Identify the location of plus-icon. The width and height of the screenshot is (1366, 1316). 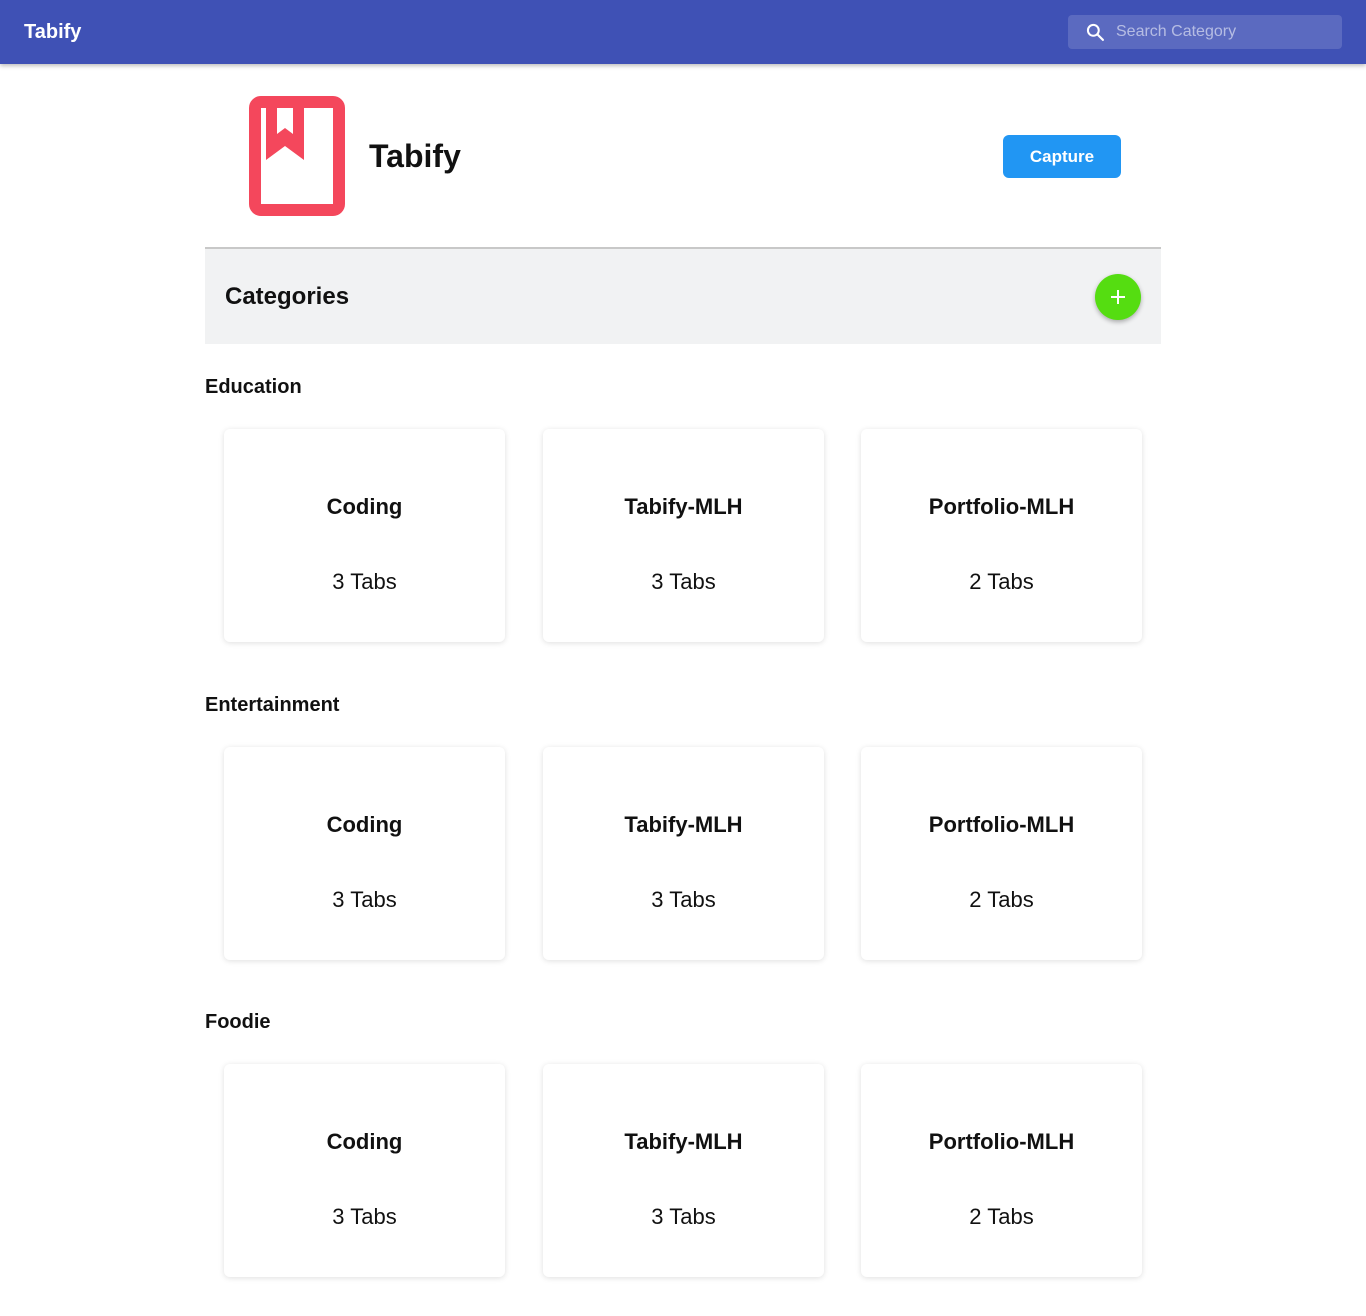
(1118, 297).